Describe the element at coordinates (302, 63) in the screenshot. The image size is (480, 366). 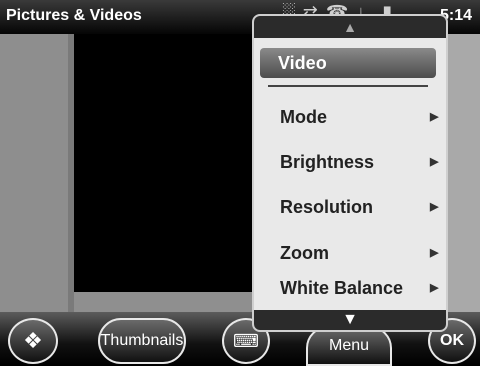
I see `menu-item-label: Video` at that location.